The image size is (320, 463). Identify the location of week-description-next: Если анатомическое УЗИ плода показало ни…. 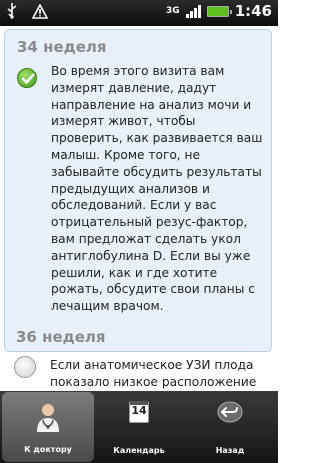
(153, 373).